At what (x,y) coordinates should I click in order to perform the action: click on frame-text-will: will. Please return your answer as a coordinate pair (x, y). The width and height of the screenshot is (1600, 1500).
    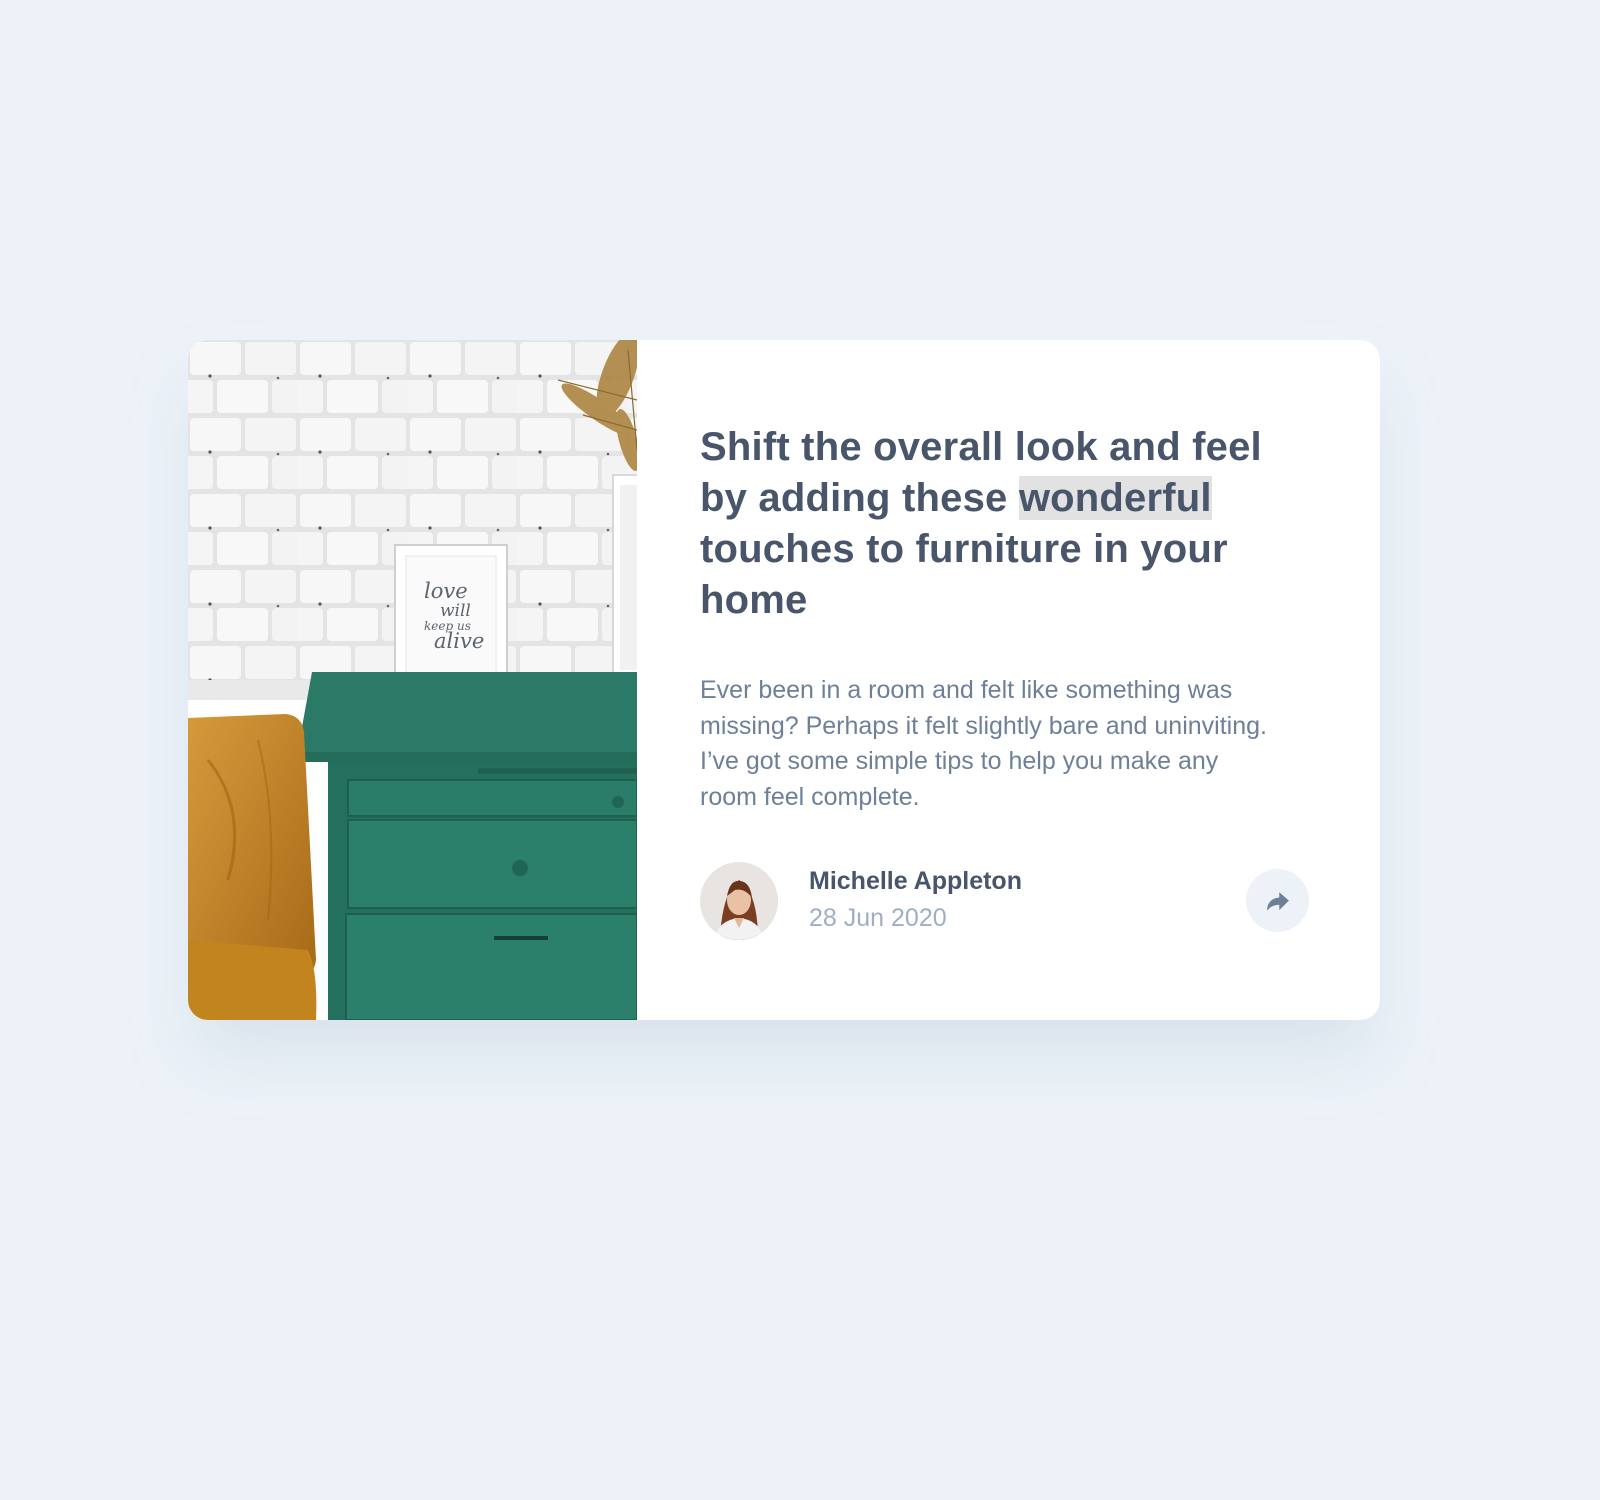
    Looking at the image, I should click on (455, 611).